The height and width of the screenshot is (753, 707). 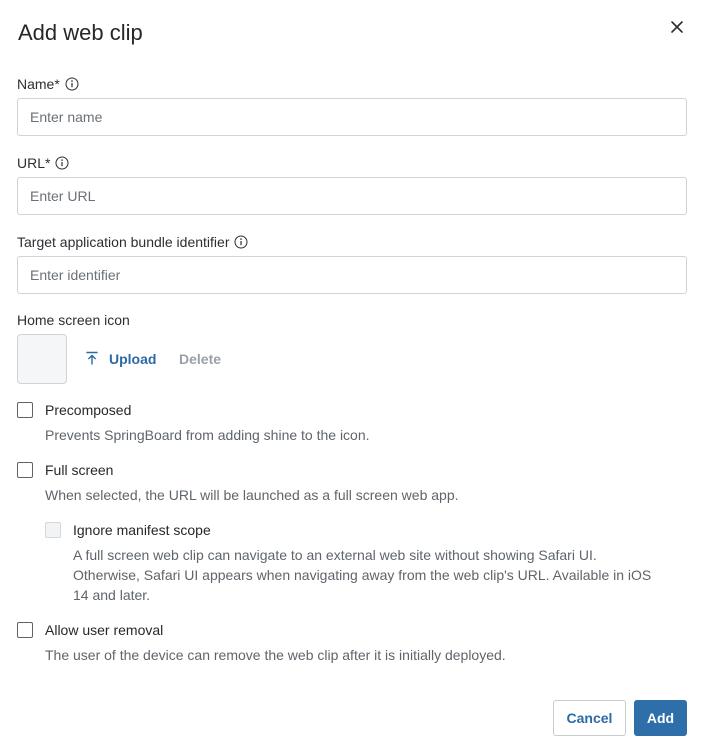 I want to click on precomposed-checkbox, so click(x=25, y=410).